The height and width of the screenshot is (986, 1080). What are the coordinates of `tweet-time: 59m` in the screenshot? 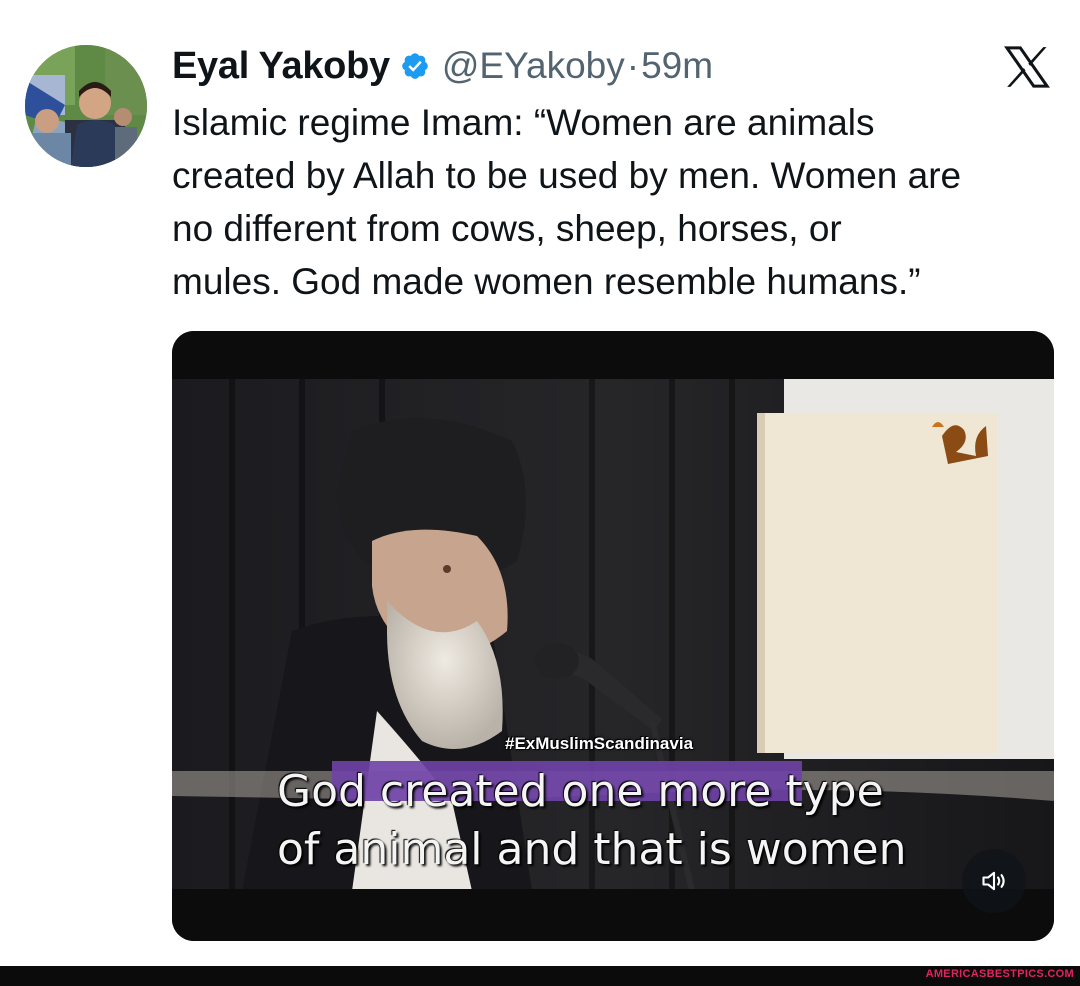 It's located at (677, 66).